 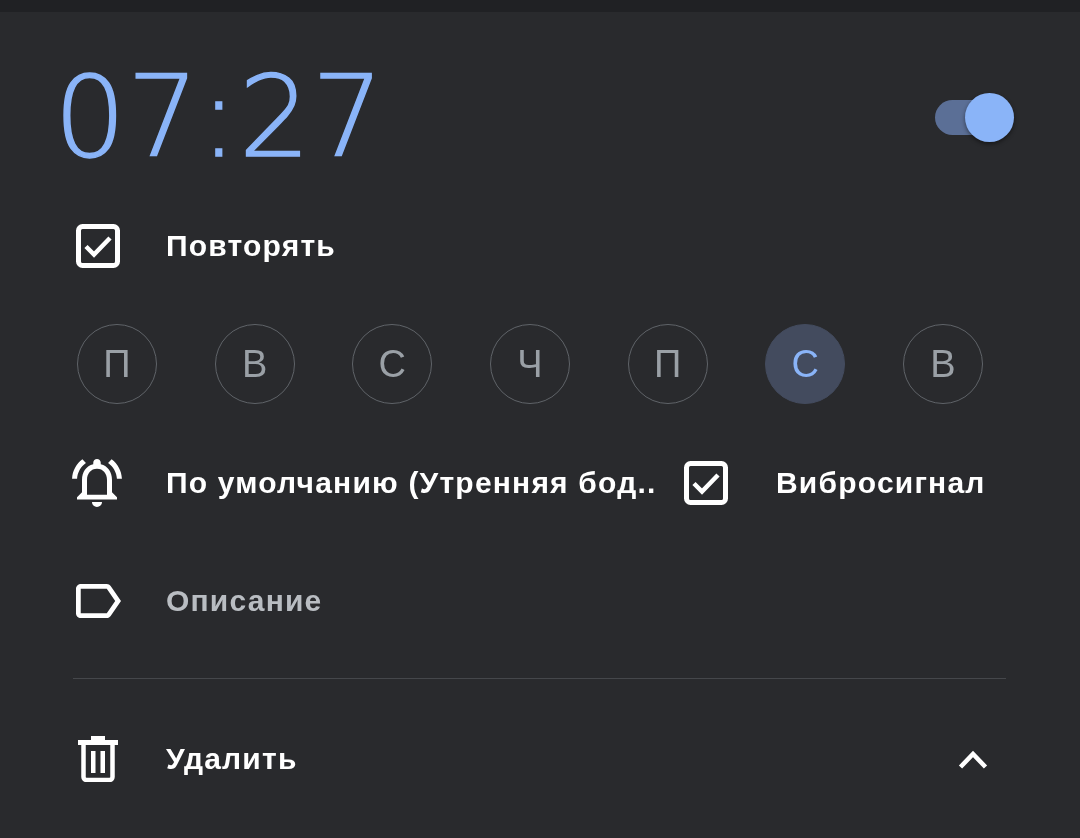 I want to click on alarm-toggle, so click(x=974, y=117).